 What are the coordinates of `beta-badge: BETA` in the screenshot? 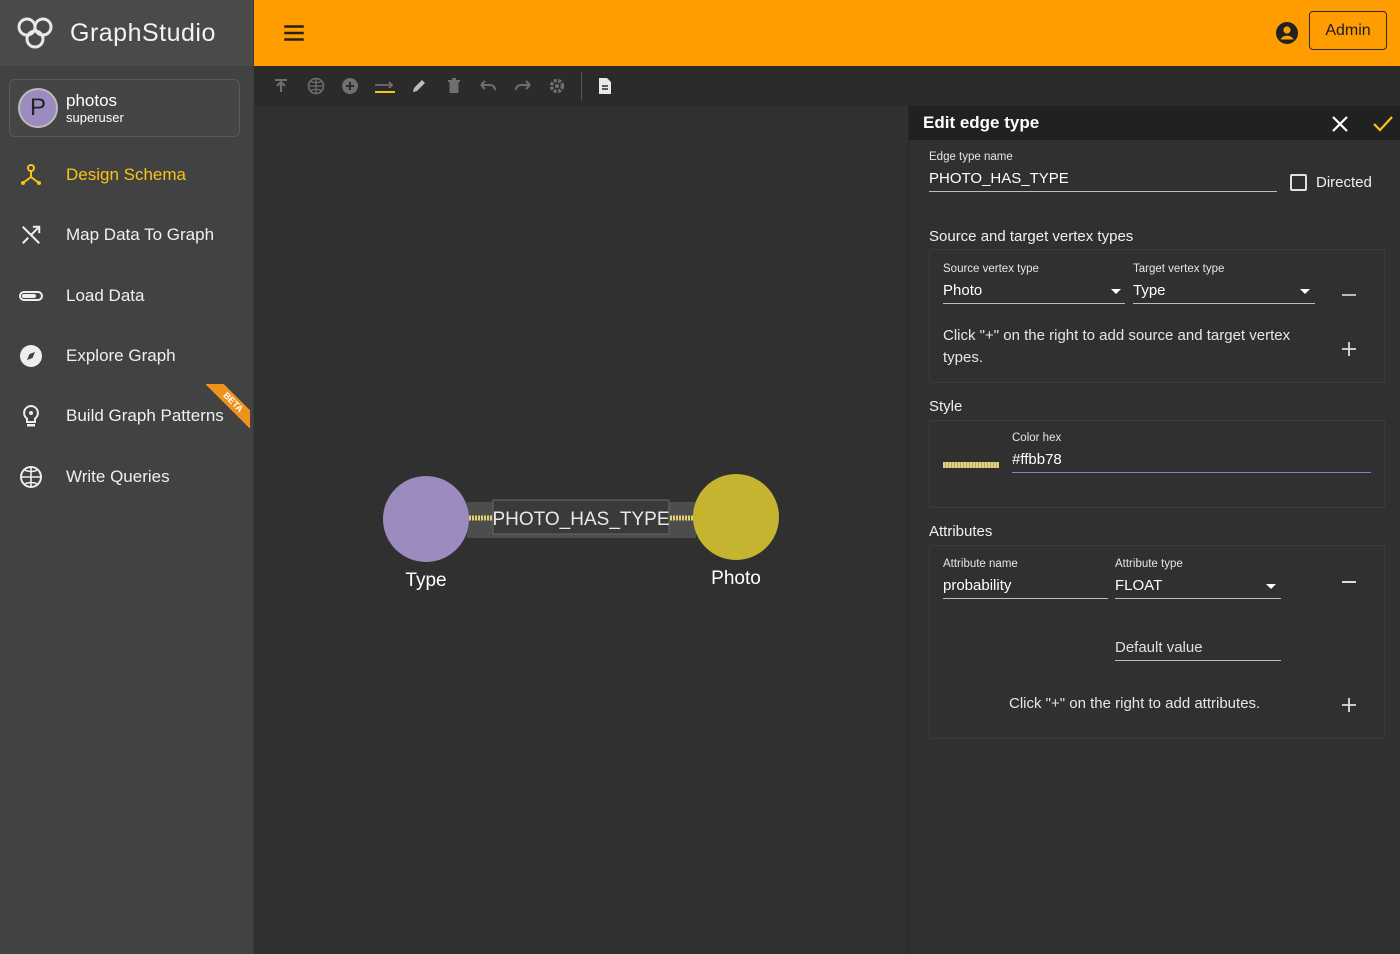 It's located at (228, 406).